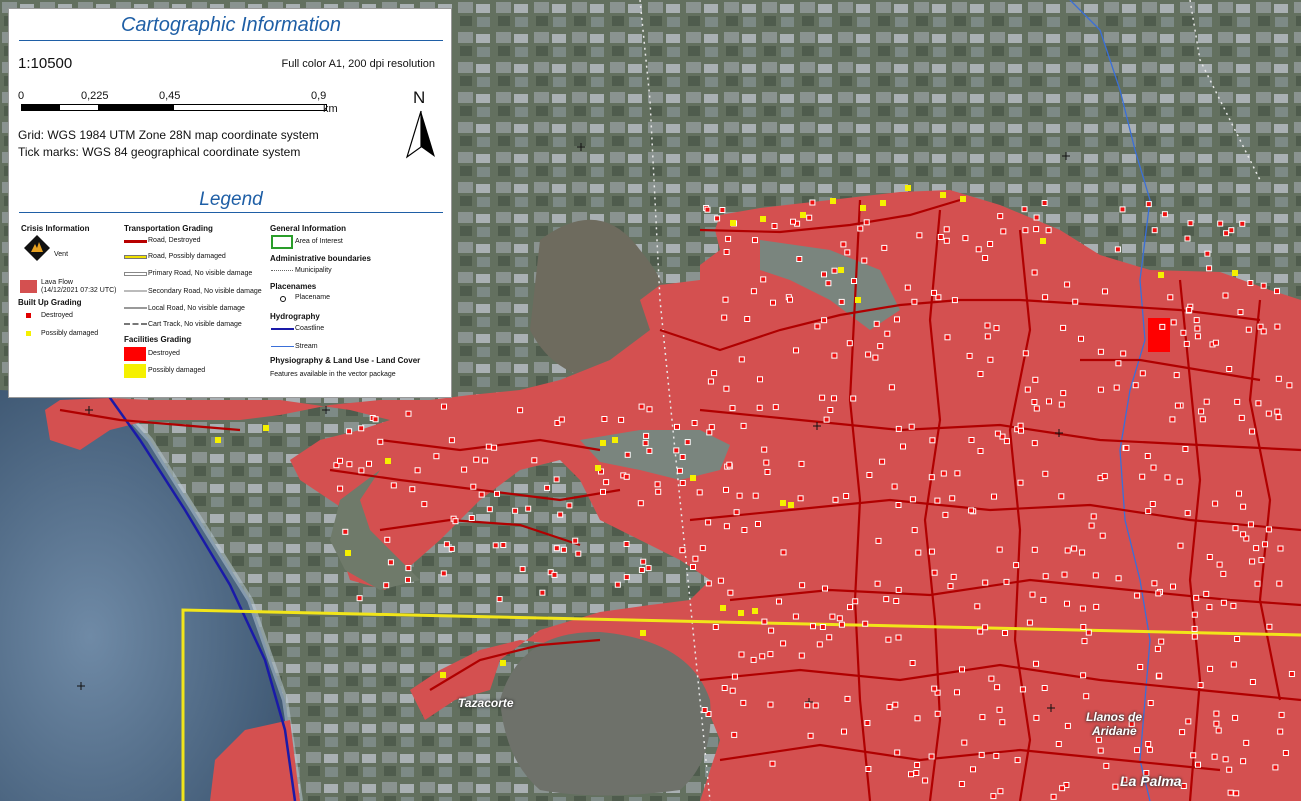  What do you see at coordinates (345, 360) in the screenshot?
I see `legend-physio-header: Physiography & Land Use - Land Cover` at bounding box center [345, 360].